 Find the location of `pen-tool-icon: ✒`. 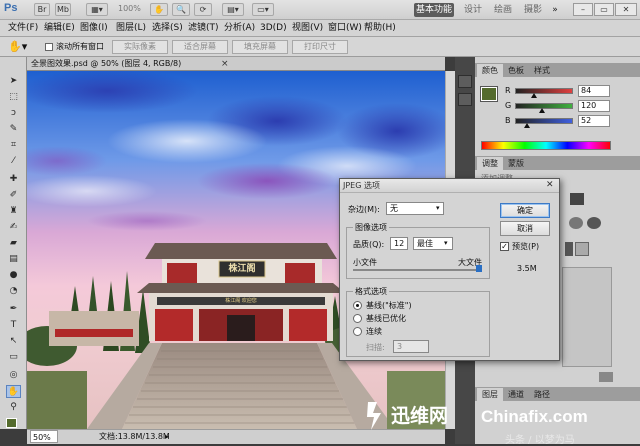

pen-tool-icon: ✒ is located at coordinates (13, 309).